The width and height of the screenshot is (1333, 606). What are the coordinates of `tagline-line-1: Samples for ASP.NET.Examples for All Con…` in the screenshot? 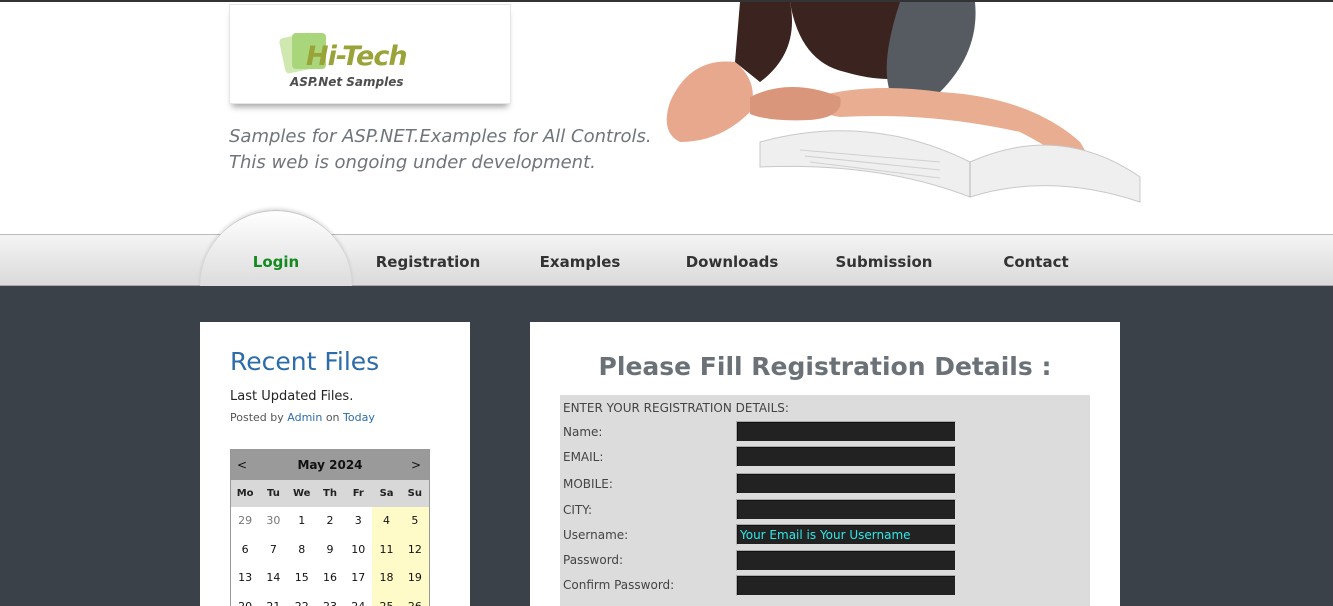 It's located at (440, 136).